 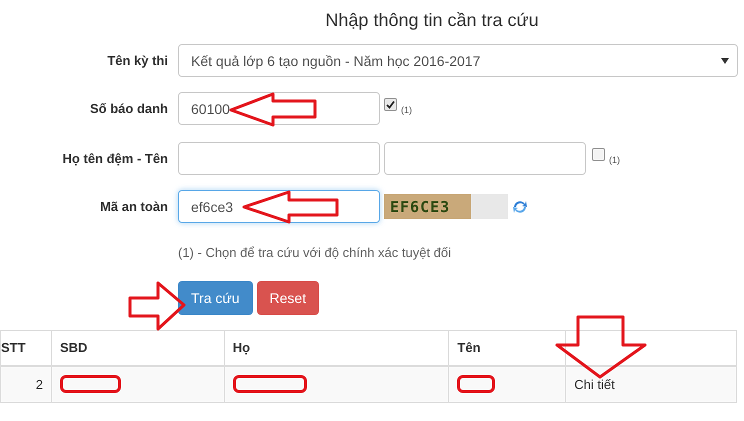 What do you see at coordinates (279, 108) in the screenshot?
I see `input-field: 60100` at bounding box center [279, 108].